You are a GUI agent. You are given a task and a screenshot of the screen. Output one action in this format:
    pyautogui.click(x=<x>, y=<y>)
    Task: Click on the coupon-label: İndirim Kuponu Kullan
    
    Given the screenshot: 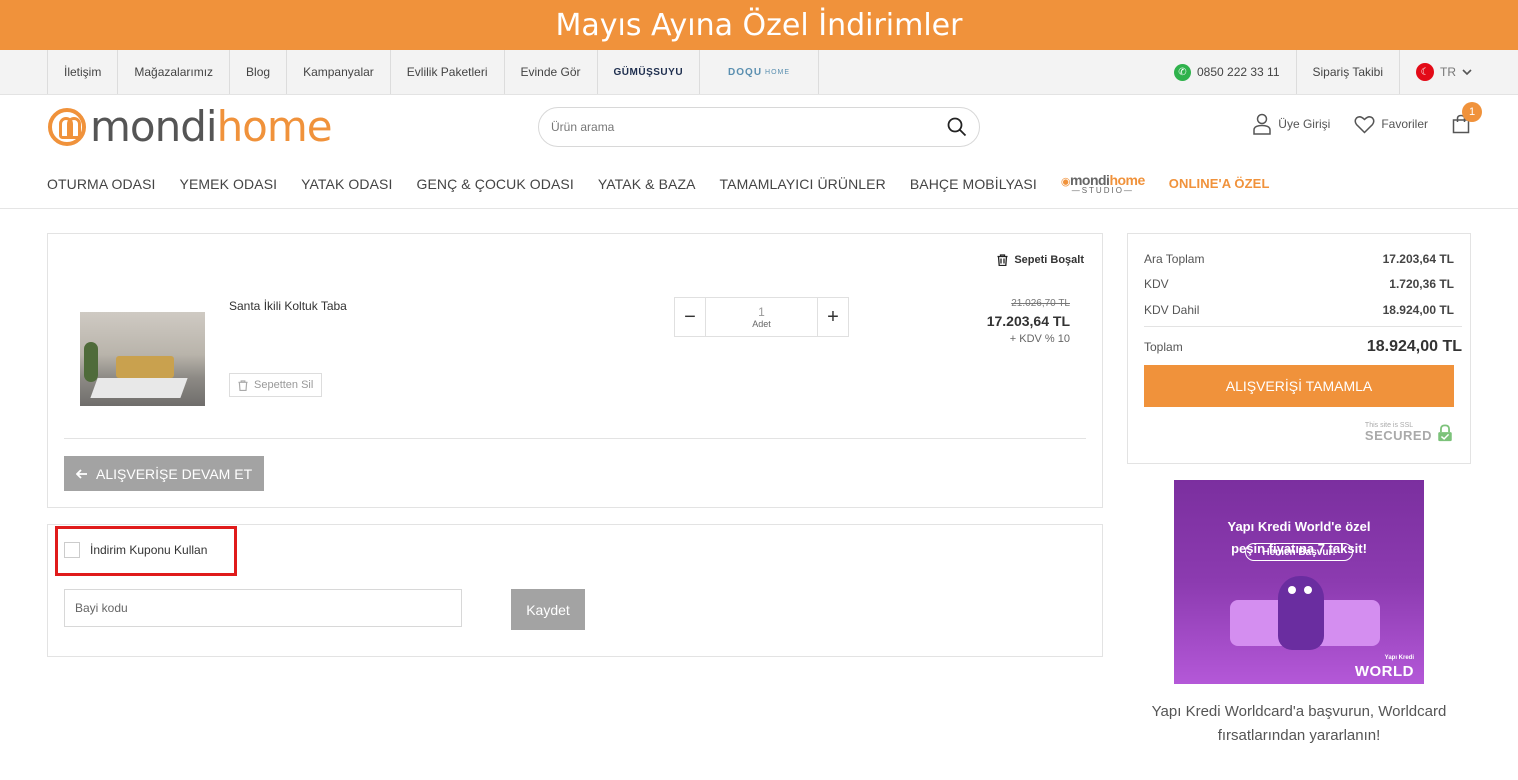 What is the action you would take?
    pyautogui.click(x=149, y=550)
    